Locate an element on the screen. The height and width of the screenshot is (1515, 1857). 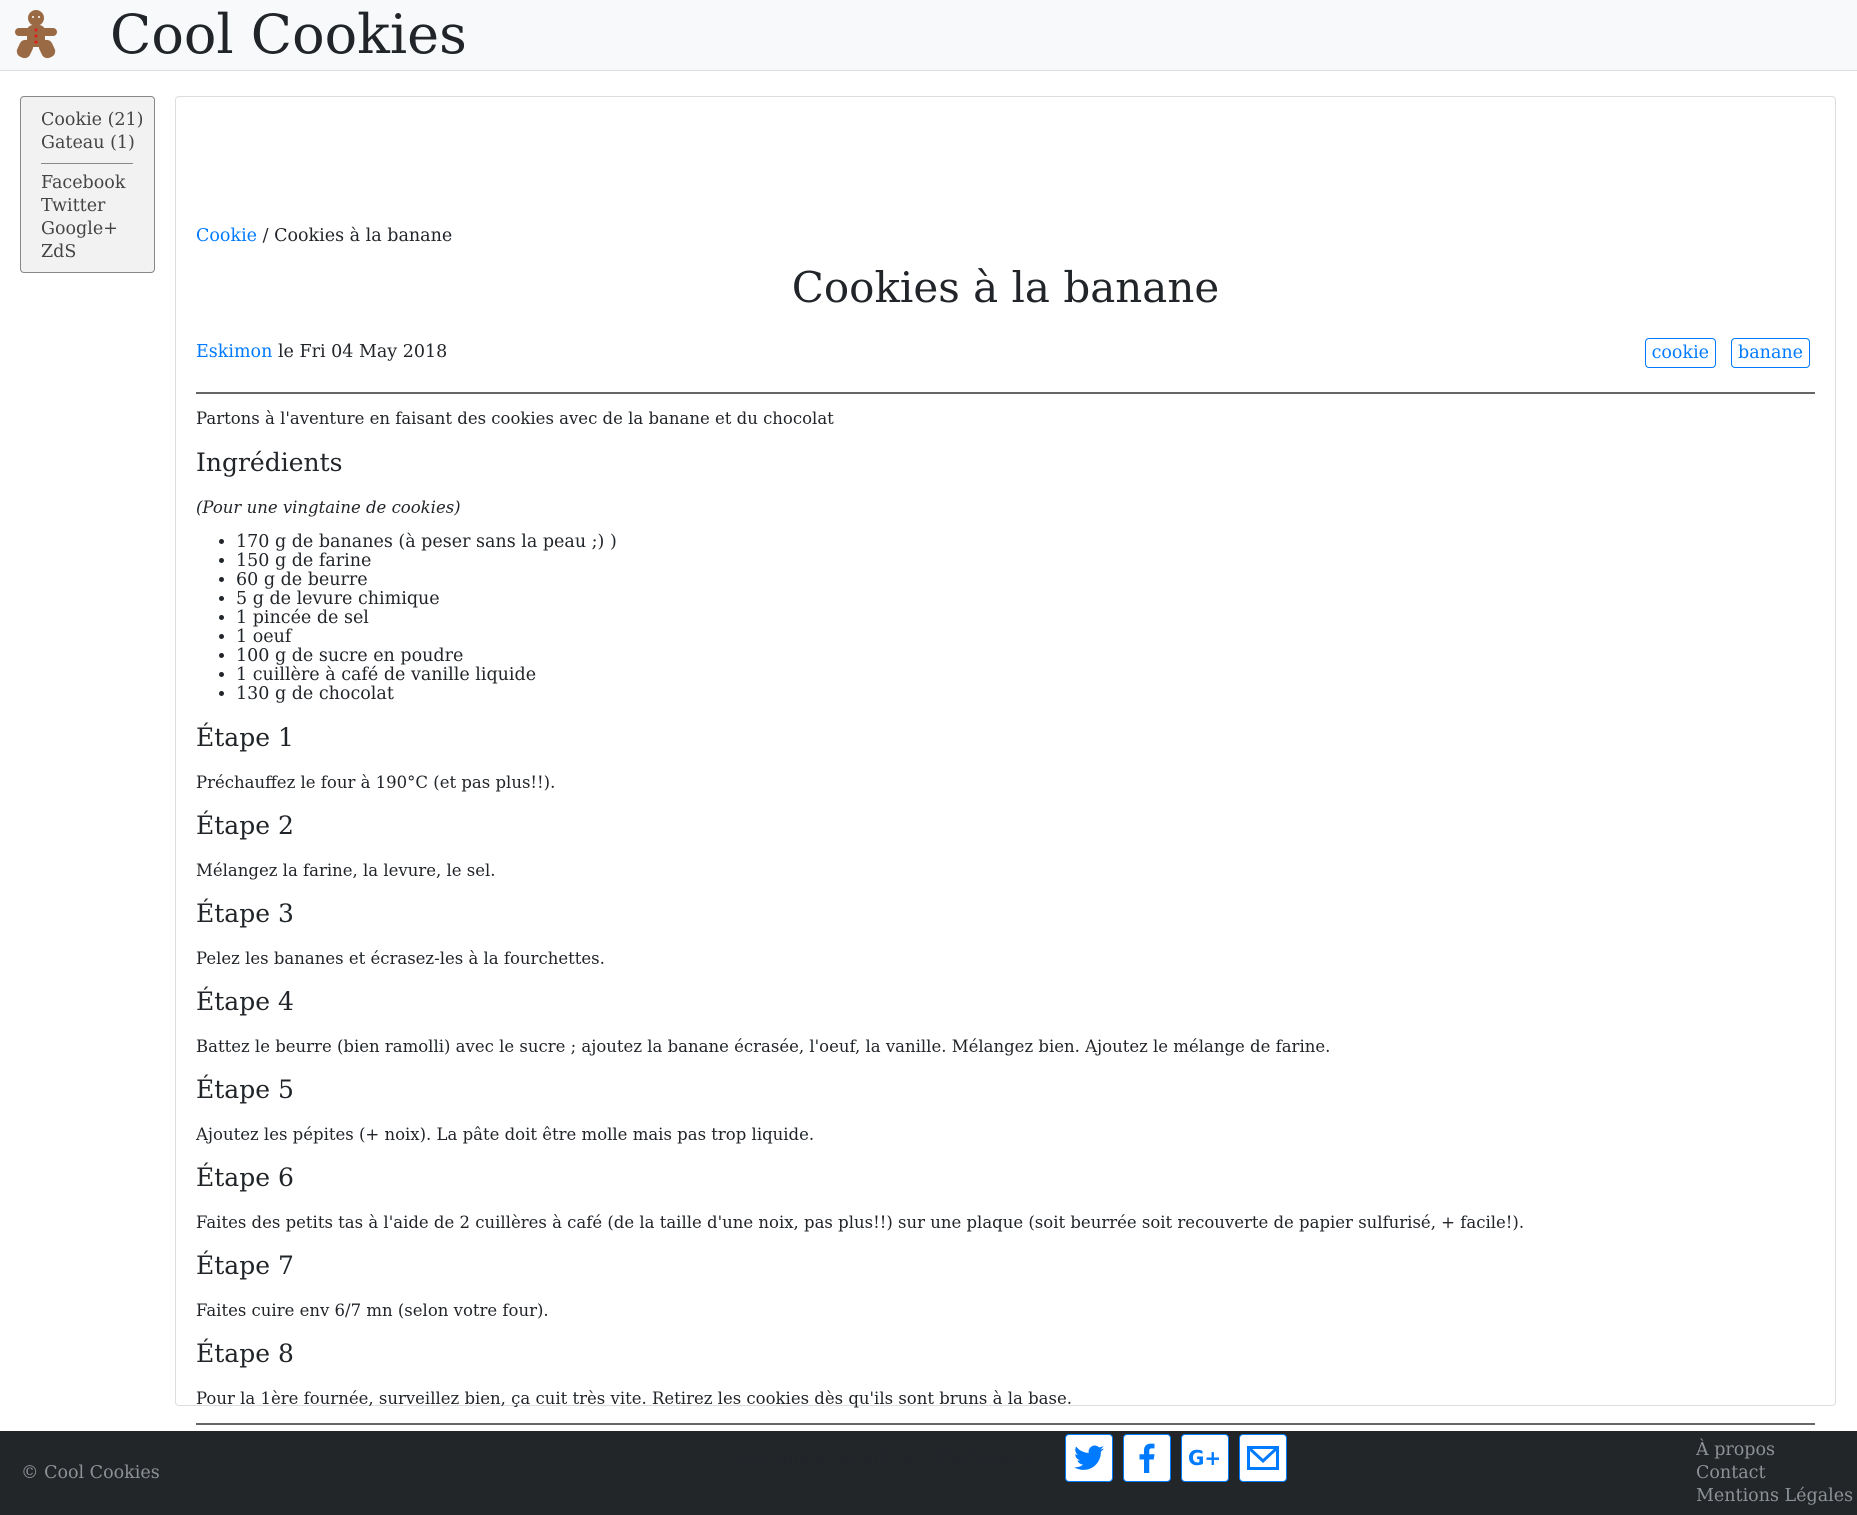
copyright: © Cool Cookies is located at coordinates (90, 1473).